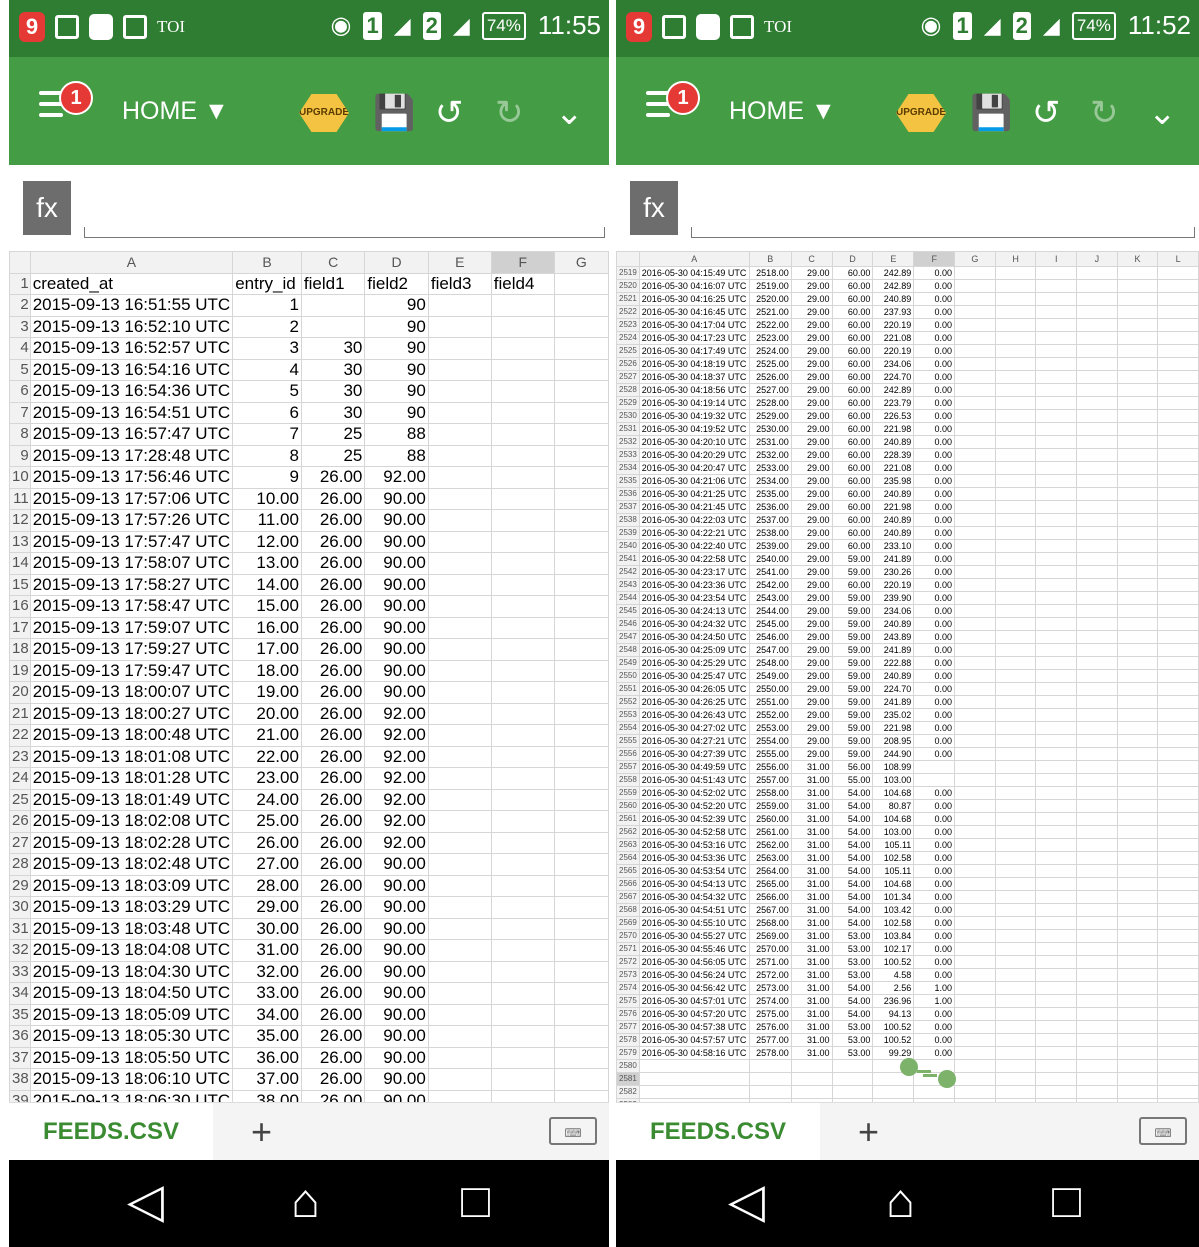 The height and width of the screenshot is (1247, 1199). I want to click on cell: 34.00, so click(267, 1014).